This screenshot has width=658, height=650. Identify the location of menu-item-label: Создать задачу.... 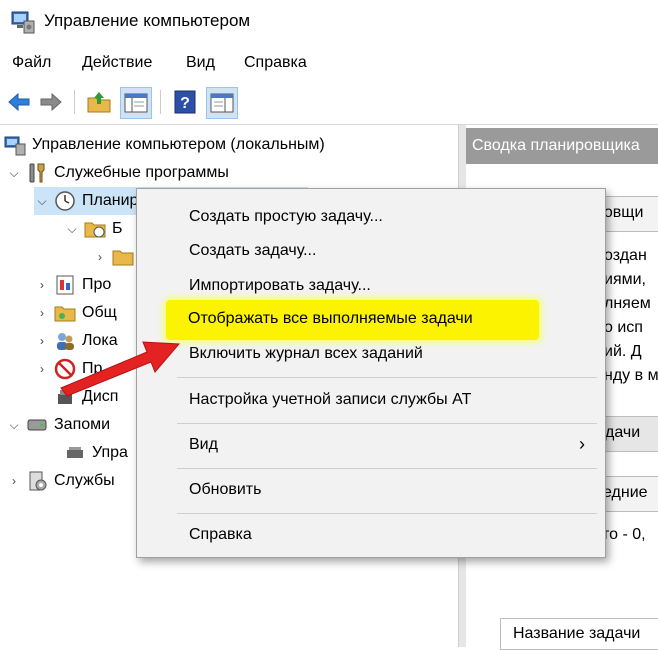
(253, 250).